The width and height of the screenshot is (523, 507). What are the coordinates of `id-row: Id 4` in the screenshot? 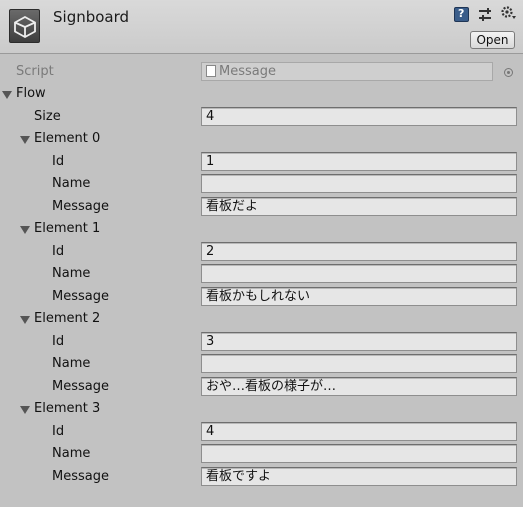 It's located at (261, 432).